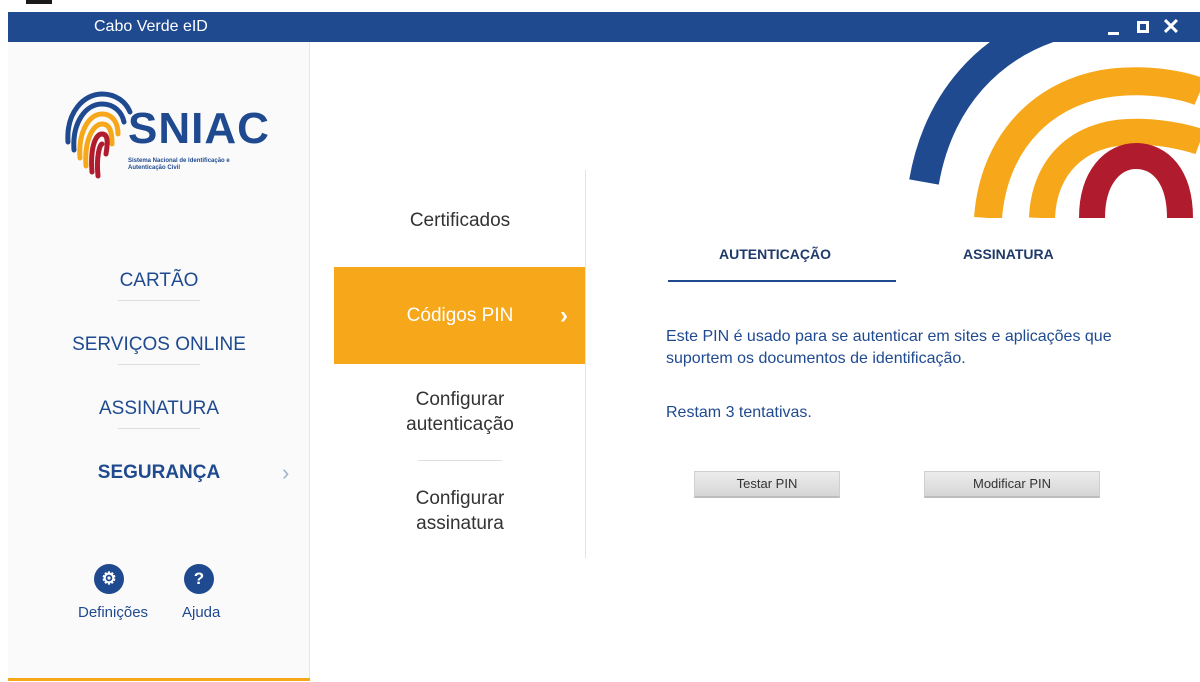 The image size is (1200, 682). I want to click on title-bar: Cabo Verde eID ✕, so click(604, 27).